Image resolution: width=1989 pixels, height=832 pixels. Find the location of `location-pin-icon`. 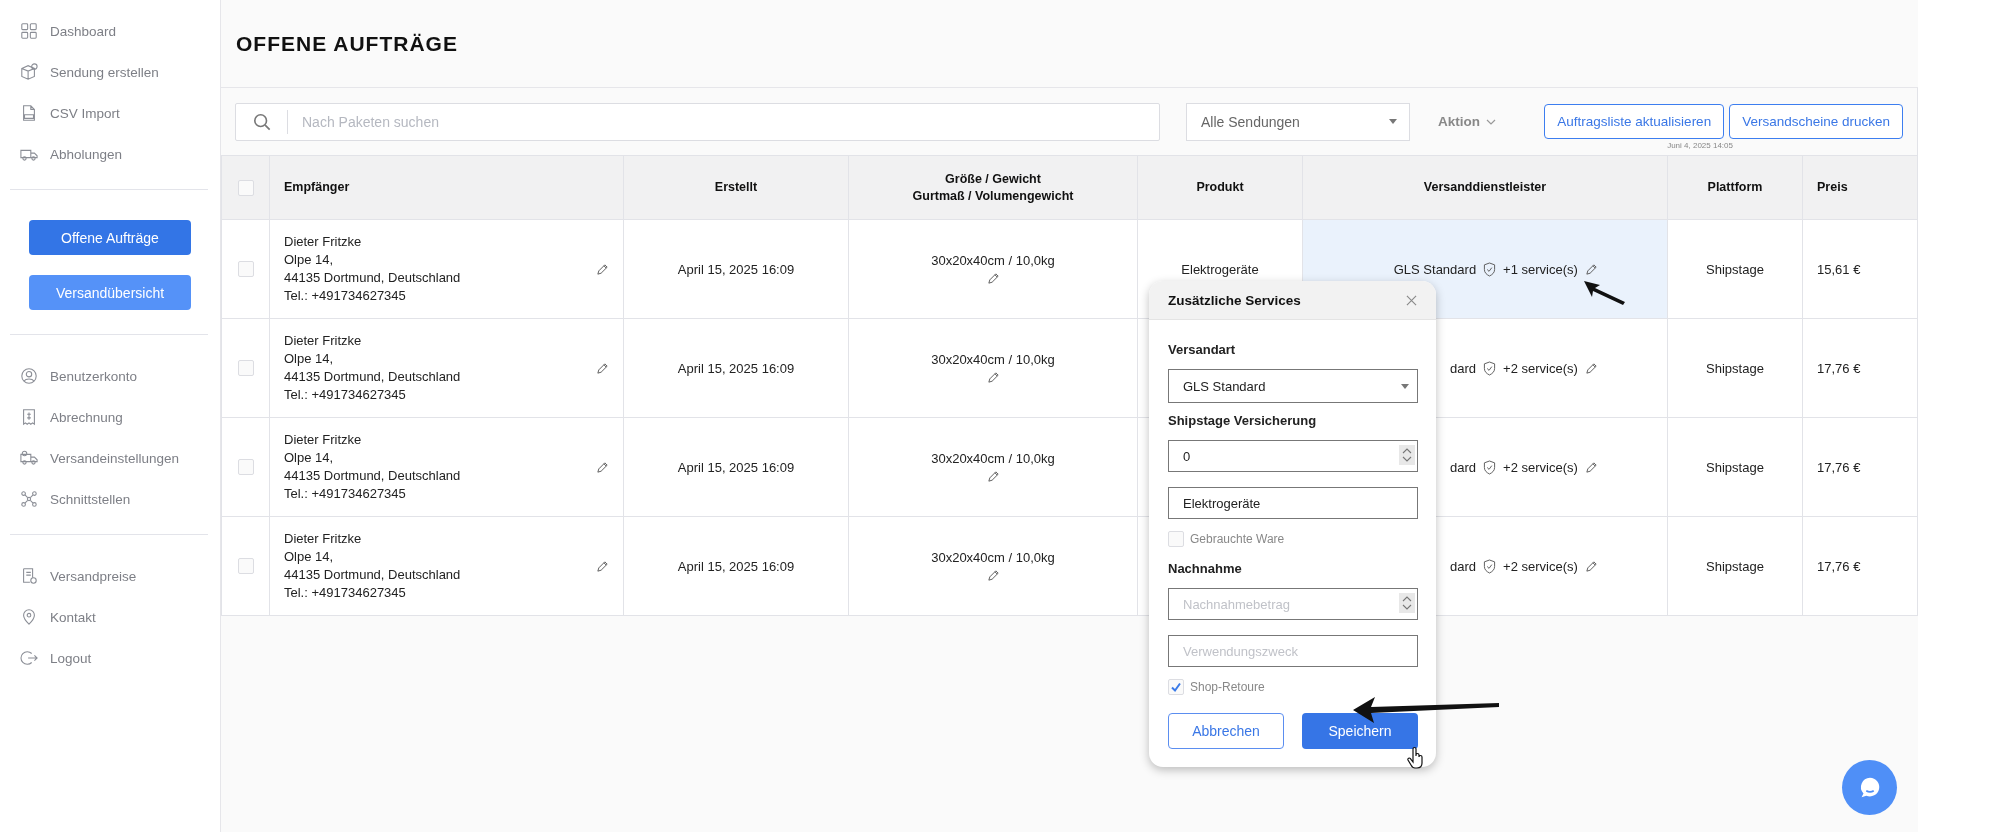

location-pin-icon is located at coordinates (29, 617).